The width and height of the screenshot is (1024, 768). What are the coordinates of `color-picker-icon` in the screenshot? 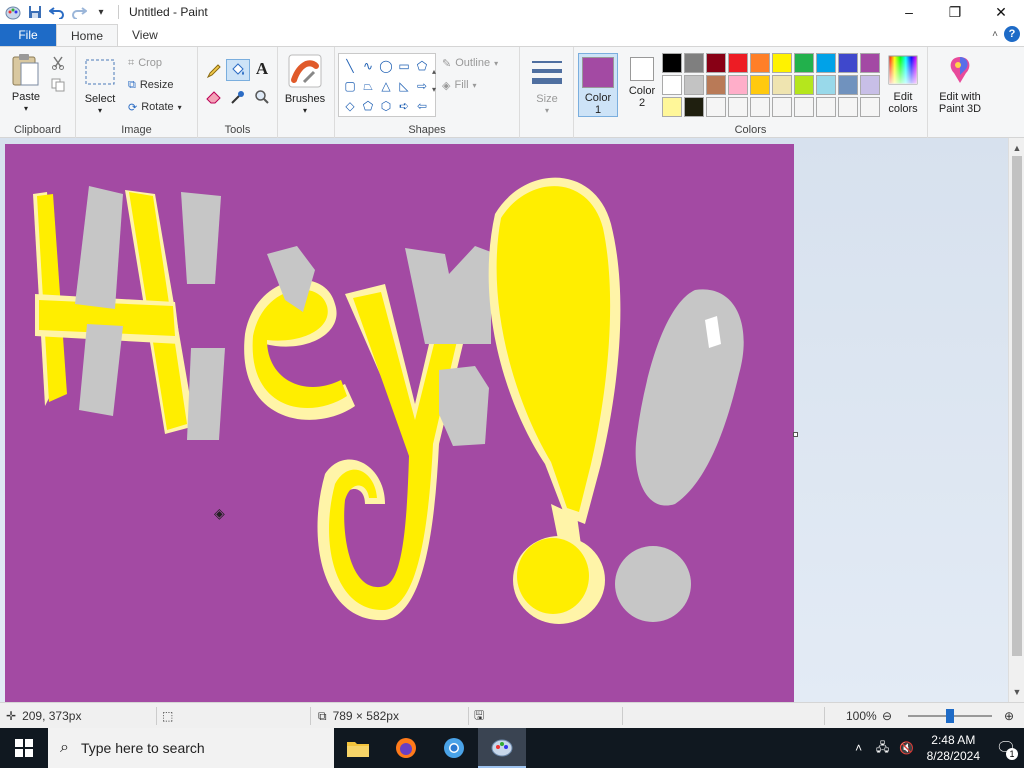 It's located at (238, 97).